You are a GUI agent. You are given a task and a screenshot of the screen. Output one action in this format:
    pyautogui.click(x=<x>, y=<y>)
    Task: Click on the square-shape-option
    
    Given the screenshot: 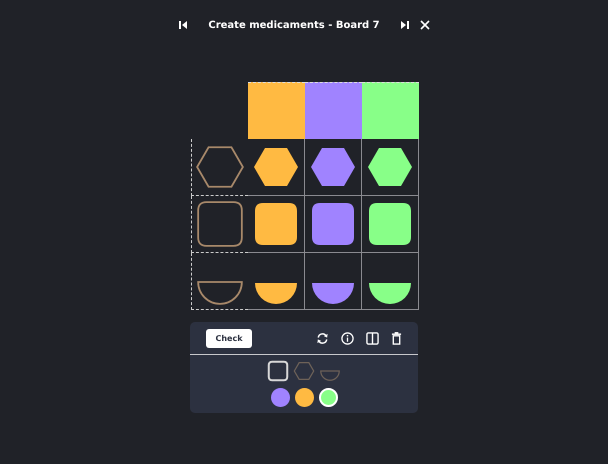 What is the action you would take?
    pyautogui.click(x=278, y=371)
    